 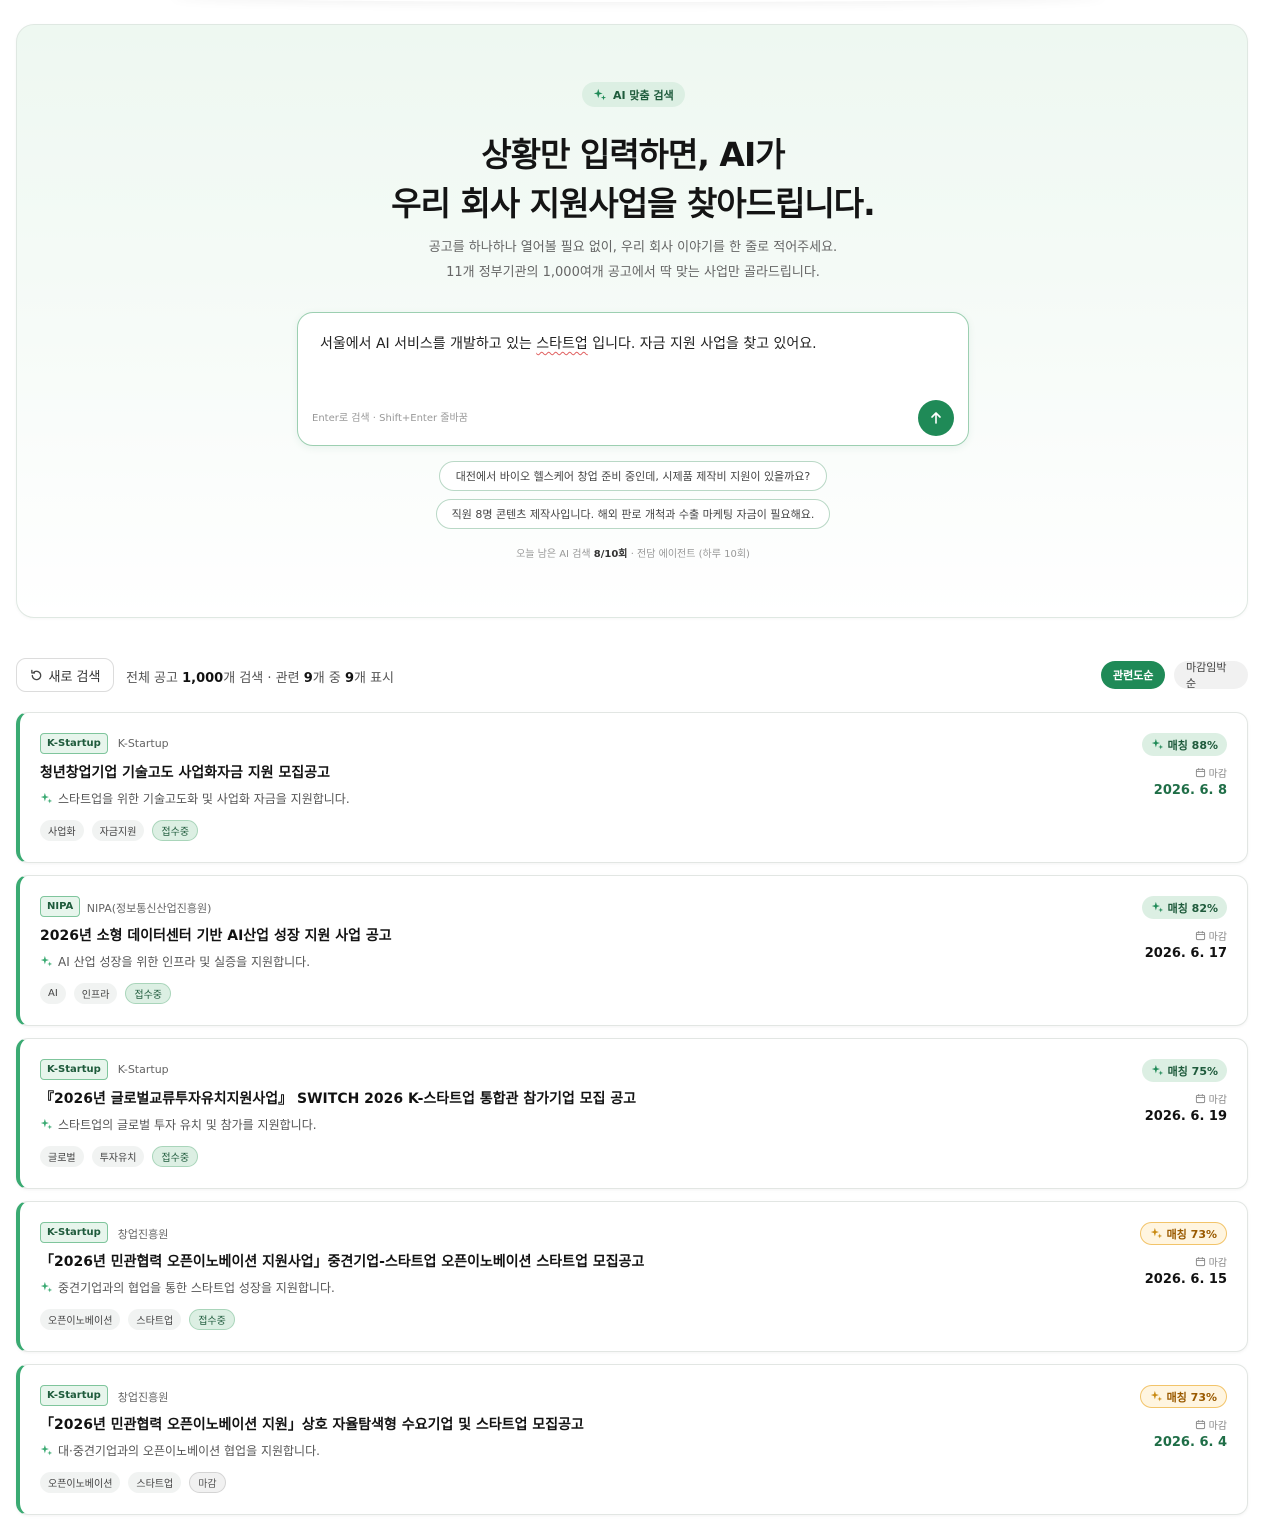 I want to click on tag: 인프라, so click(x=95, y=993).